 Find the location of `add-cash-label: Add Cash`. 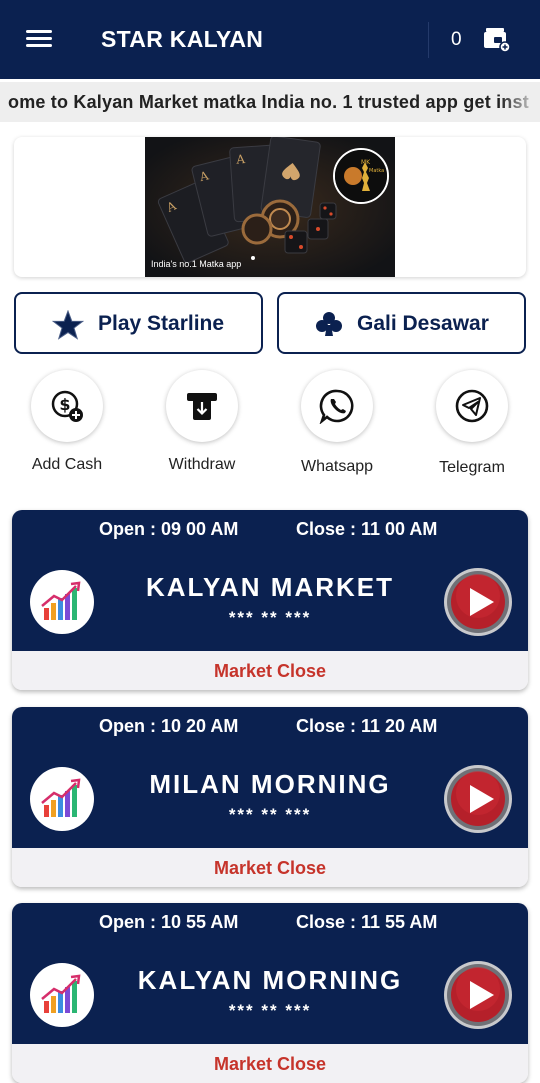

add-cash-label: Add Cash is located at coordinates (67, 464).